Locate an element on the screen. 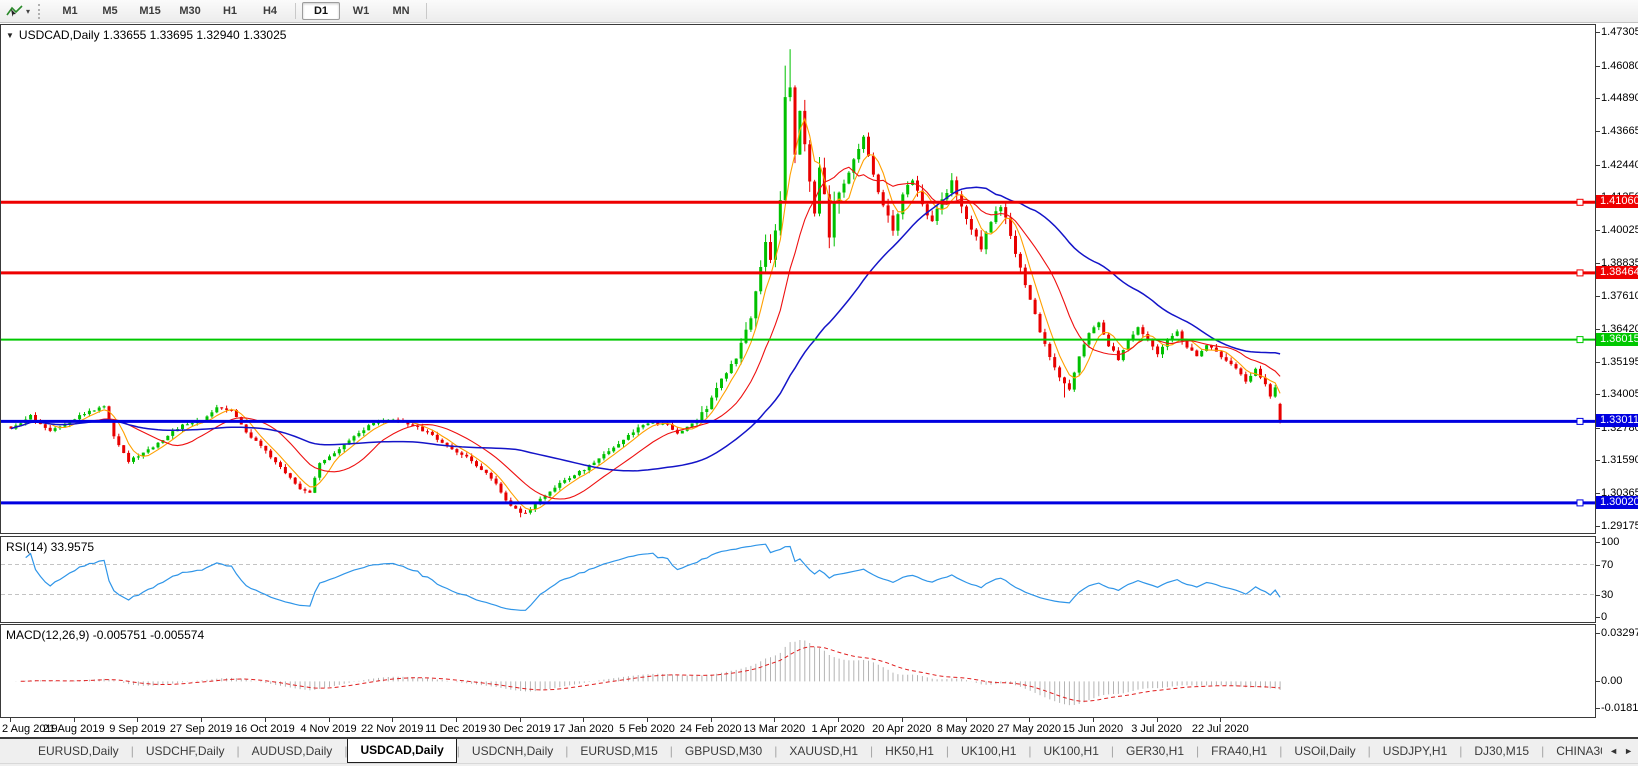 This screenshot has height=766, width=1638. timeframe-button-m30: M30 is located at coordinates (190, 11).